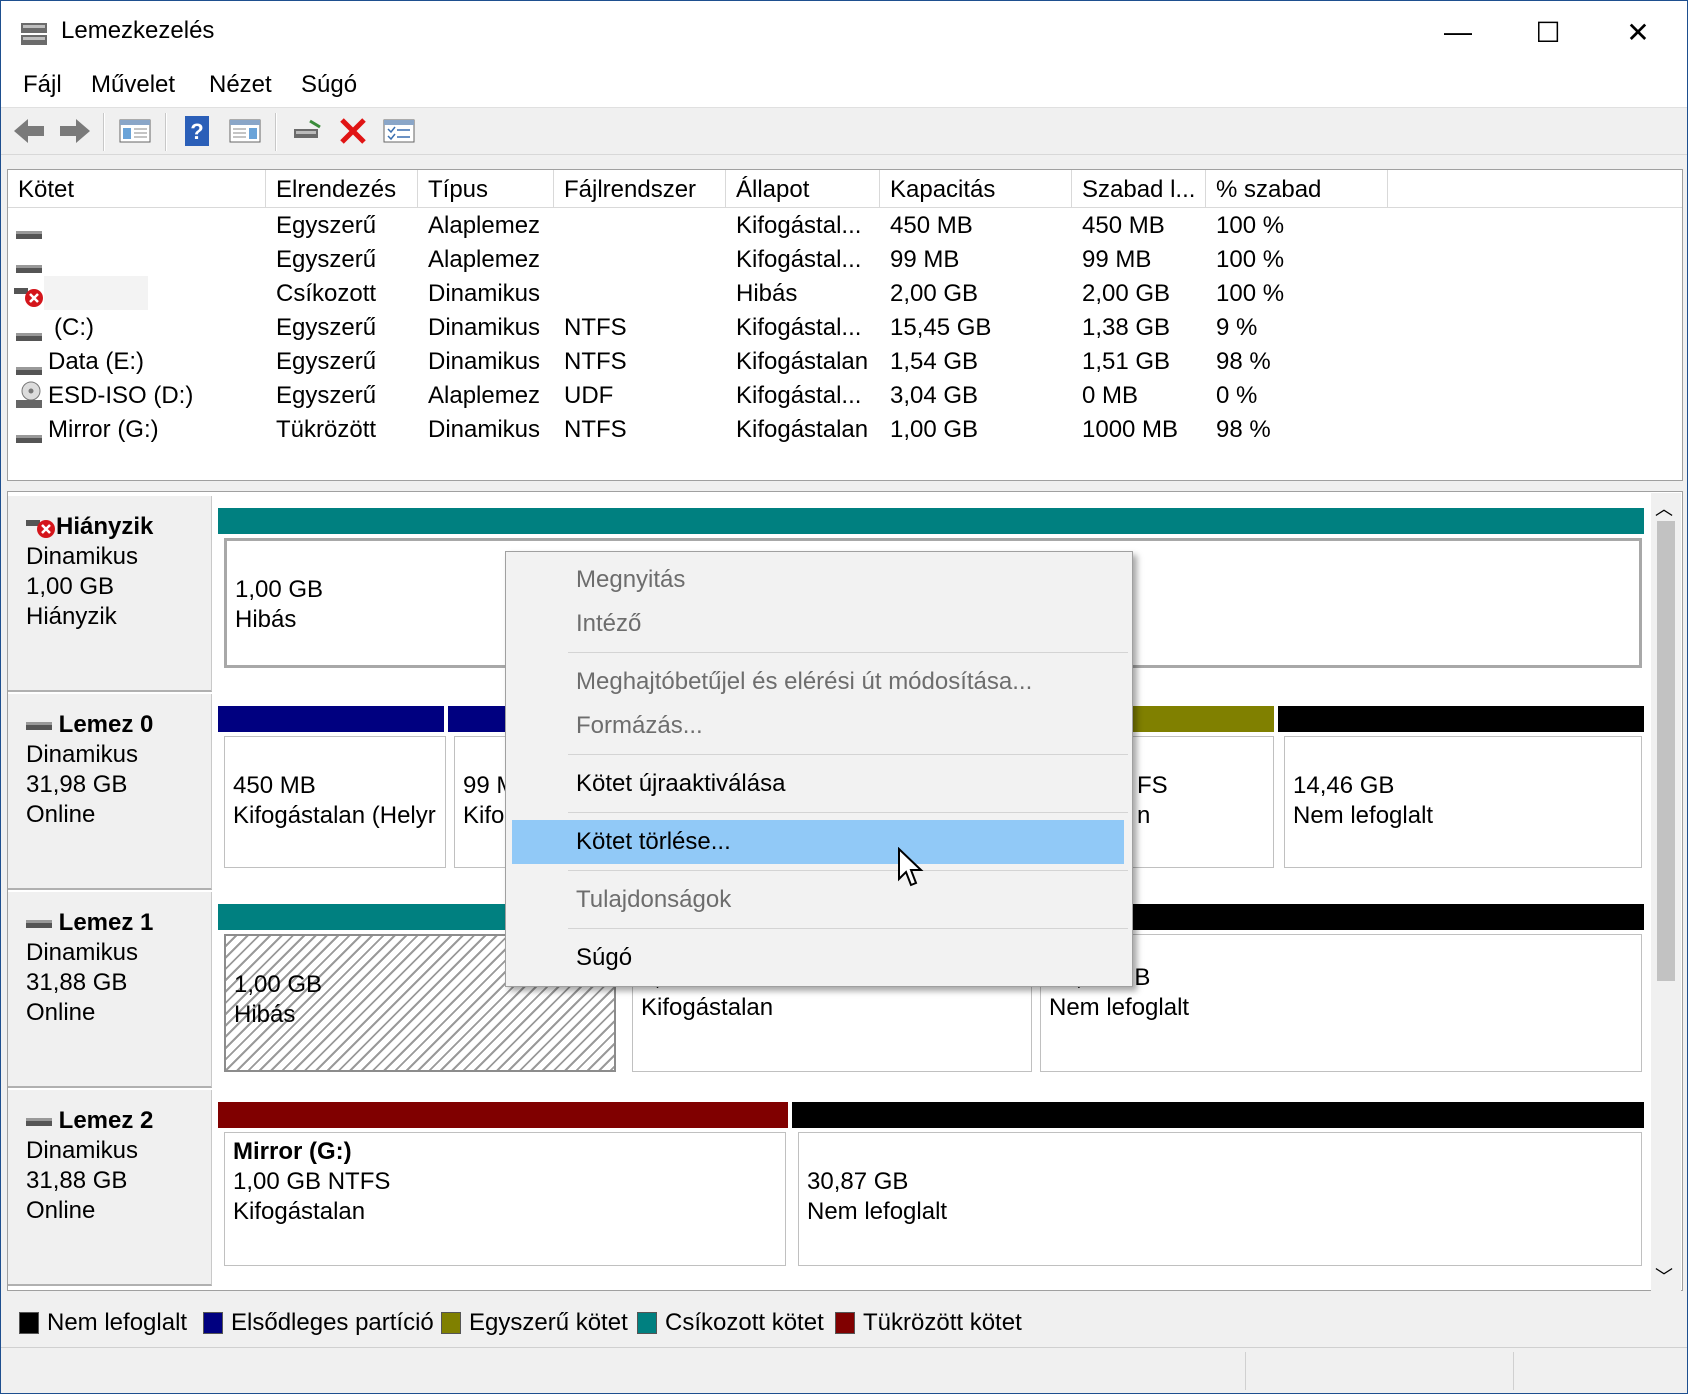 The width and height of the screenshot is (1688, 1394). I want to click on col-header-type: Típus, so click(486, 189).